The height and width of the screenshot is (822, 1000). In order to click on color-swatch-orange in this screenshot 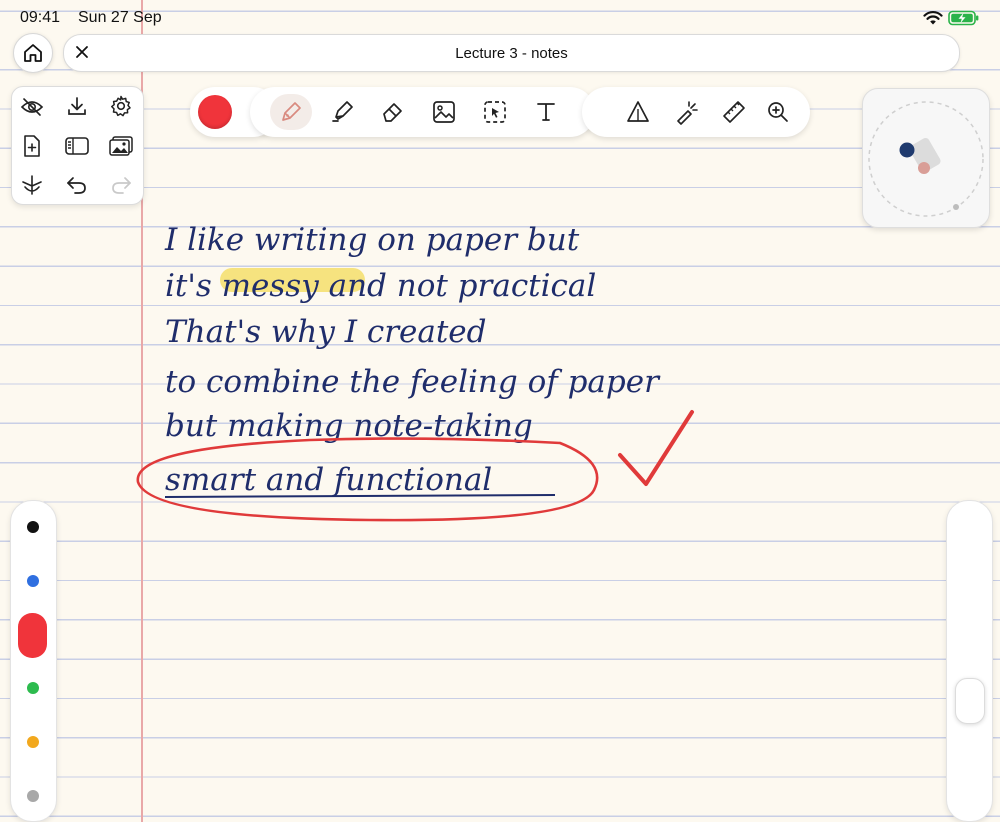, I will do `click(33, 742)`.